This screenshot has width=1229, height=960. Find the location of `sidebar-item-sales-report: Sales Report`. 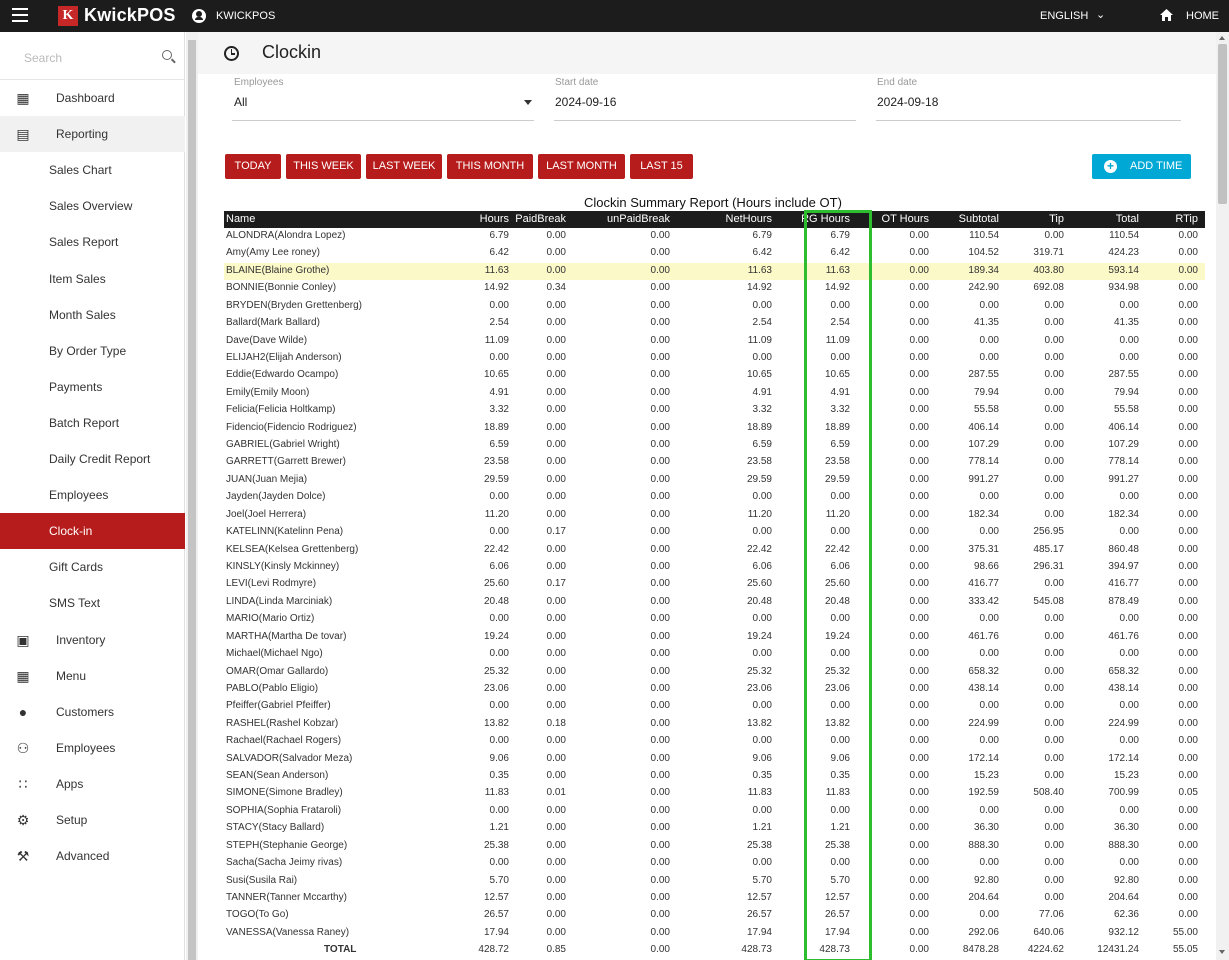

sidebar-item-sales-report: Sales Report is located at coordinates (92, 242).